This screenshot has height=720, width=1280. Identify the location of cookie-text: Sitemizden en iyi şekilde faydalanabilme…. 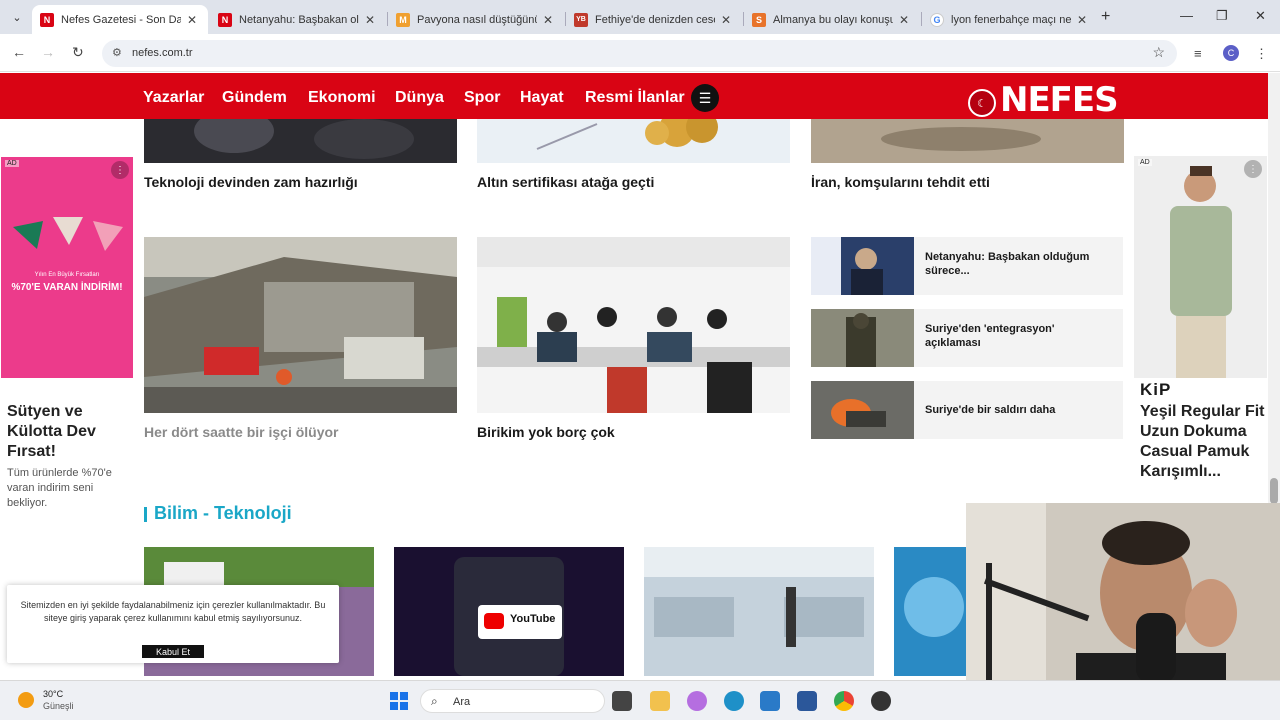
(173, 611).